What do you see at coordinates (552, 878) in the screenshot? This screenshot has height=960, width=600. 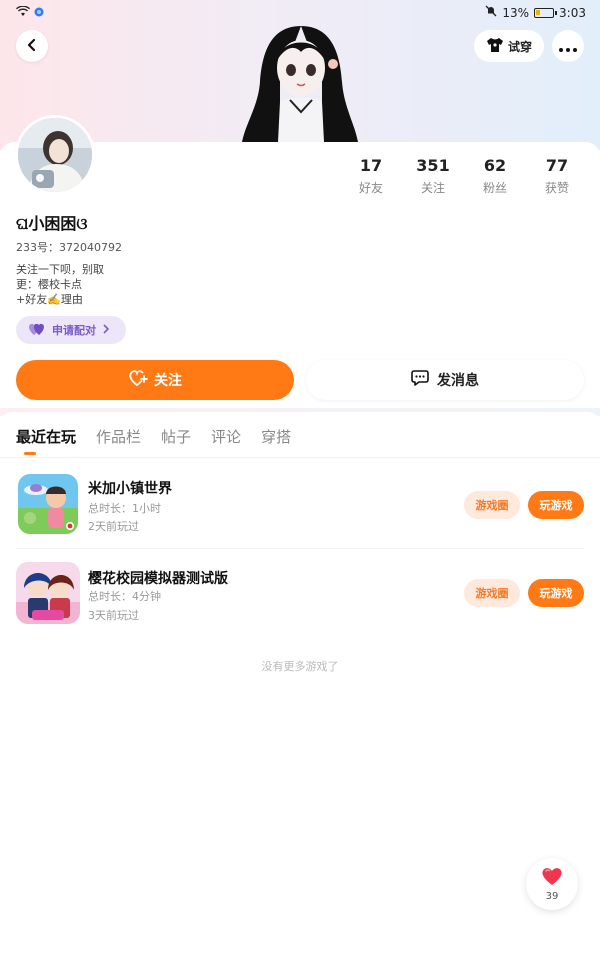 I see `heart-icon` at bounding box center [552, 878].